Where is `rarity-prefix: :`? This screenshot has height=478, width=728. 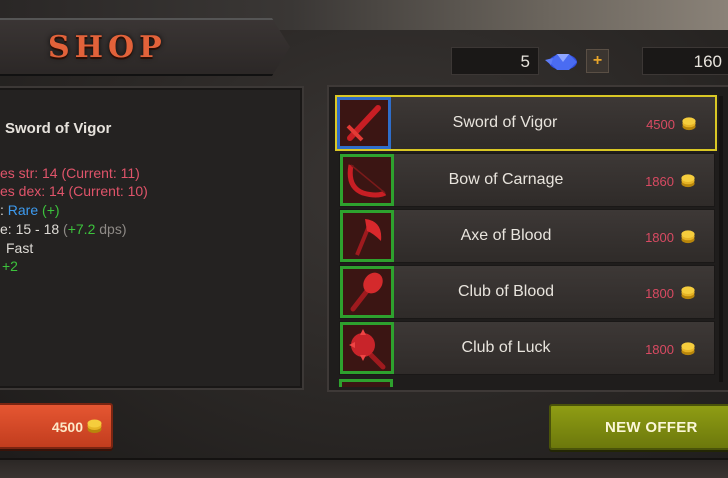
rarity-prefix: : is located at coordinates (2, 210).